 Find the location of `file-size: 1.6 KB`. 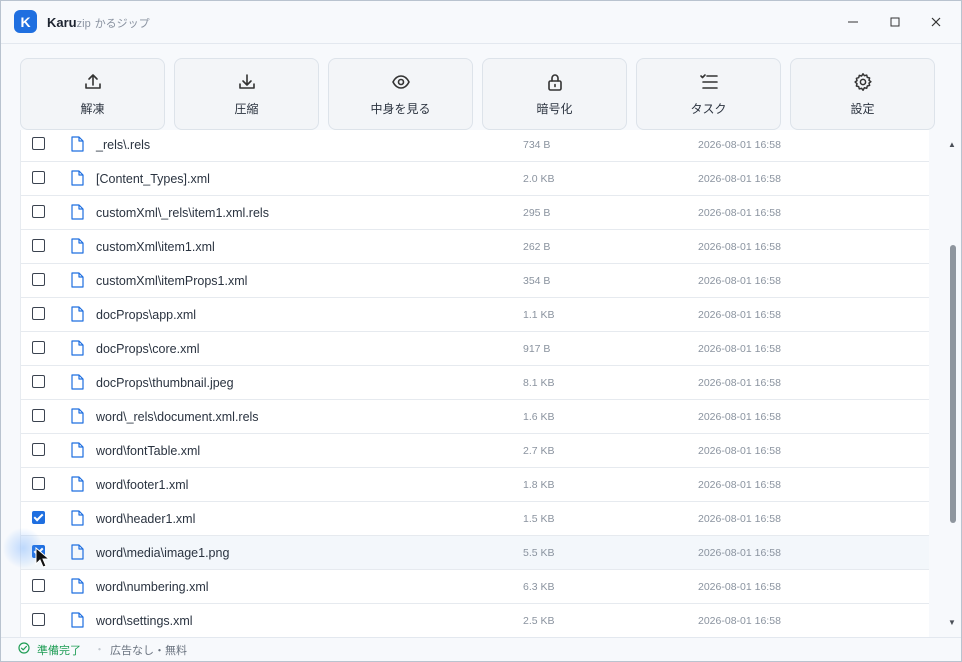

file-size: 1.6 KB is located at coordinates (539, 417).